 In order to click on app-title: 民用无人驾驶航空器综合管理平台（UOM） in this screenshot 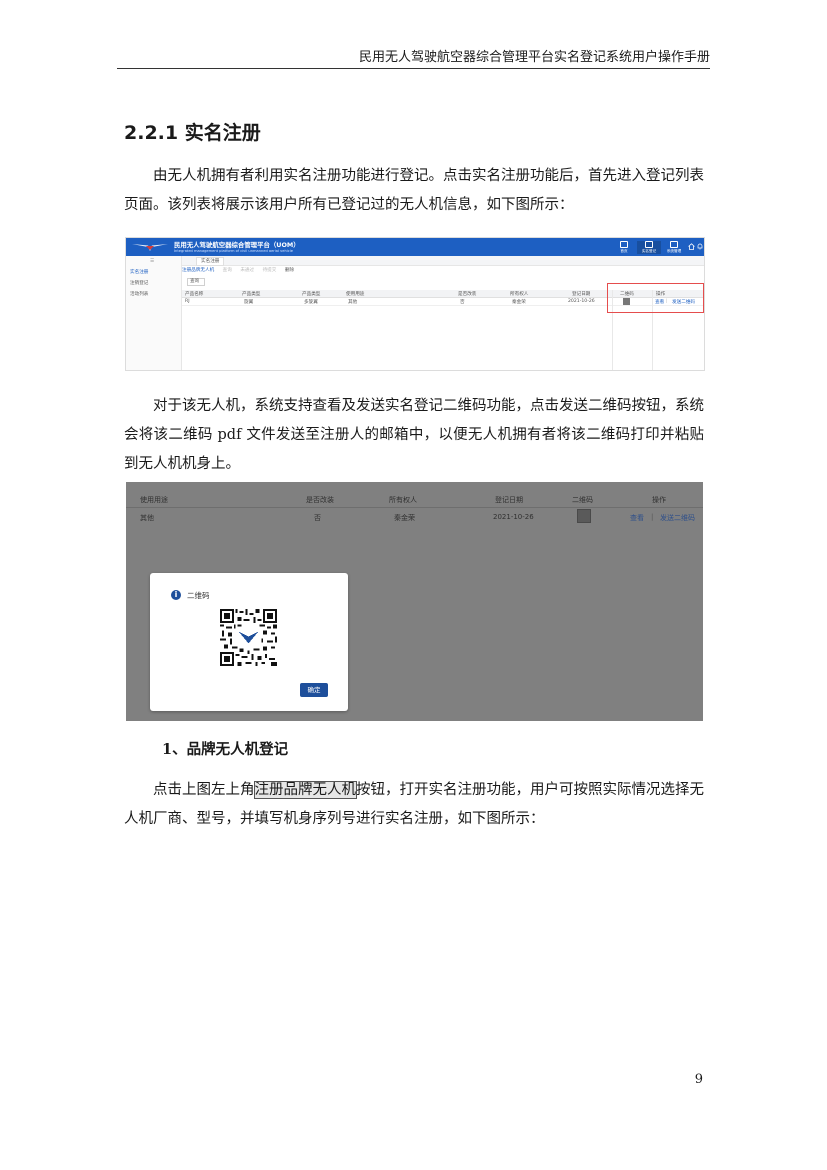, I will do `click(237, 245)`.